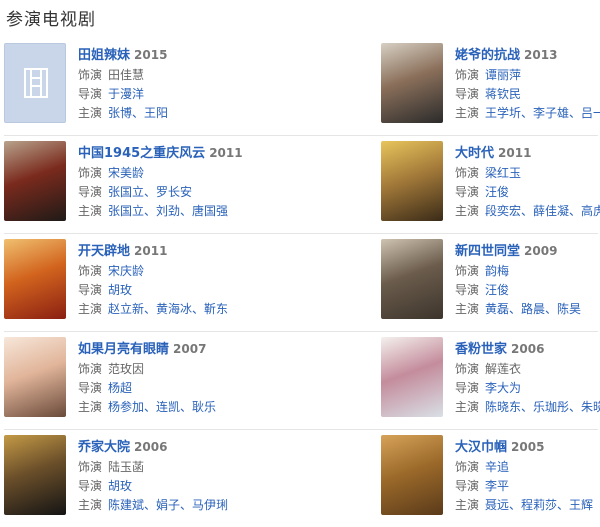  Describe the element at coordinates (104, 447) in the screenshot. I see `drama-title-link: 乔家大院` at that location.